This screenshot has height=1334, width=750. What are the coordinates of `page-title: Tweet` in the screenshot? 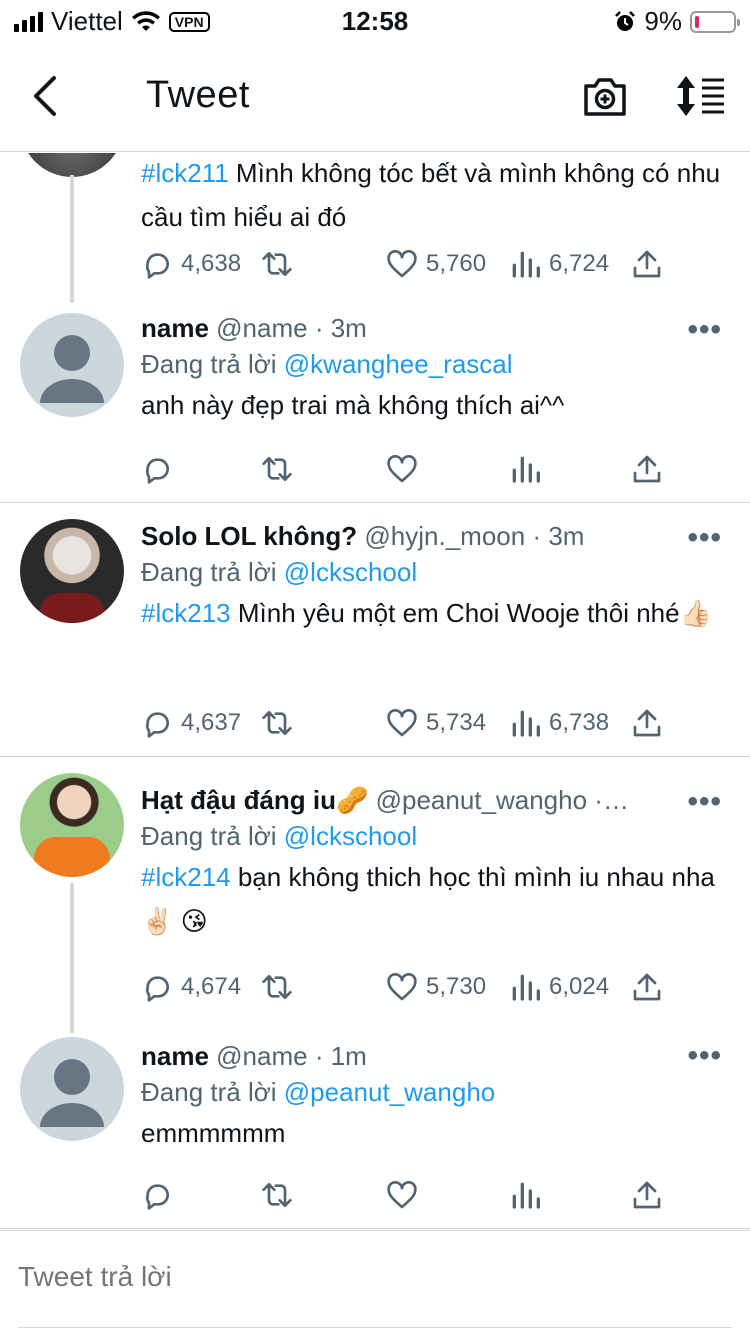 It's located at (198, 95).